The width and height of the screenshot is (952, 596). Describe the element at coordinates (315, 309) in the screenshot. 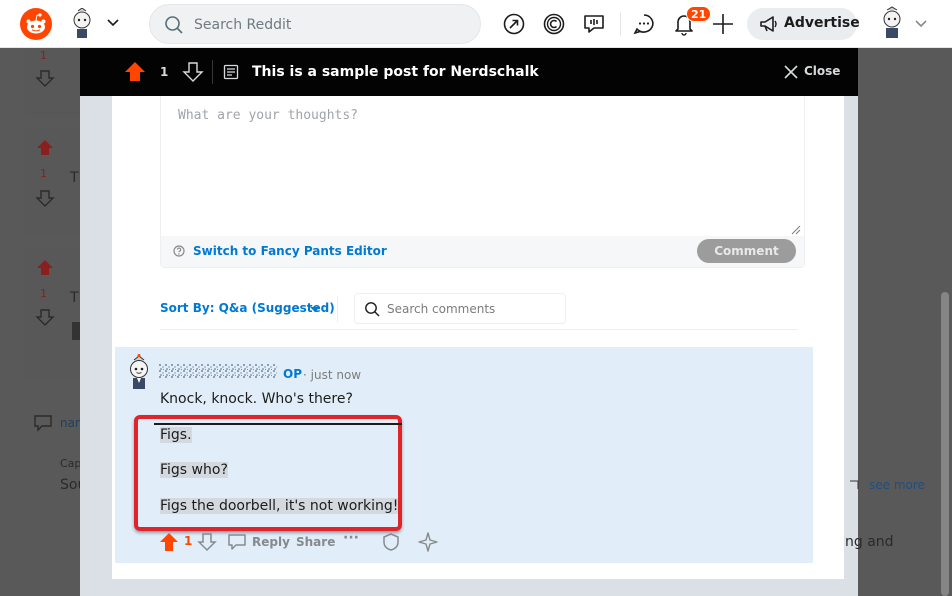

I see `sort-caret-icon` at that location.